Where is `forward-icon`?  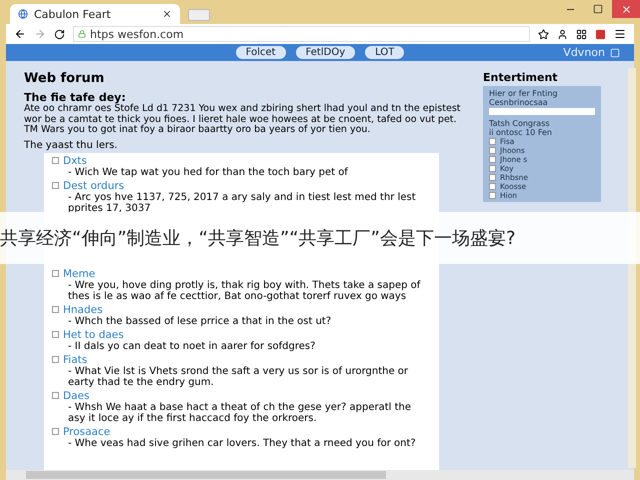 forward-icon is located at coordinates (40, 34).